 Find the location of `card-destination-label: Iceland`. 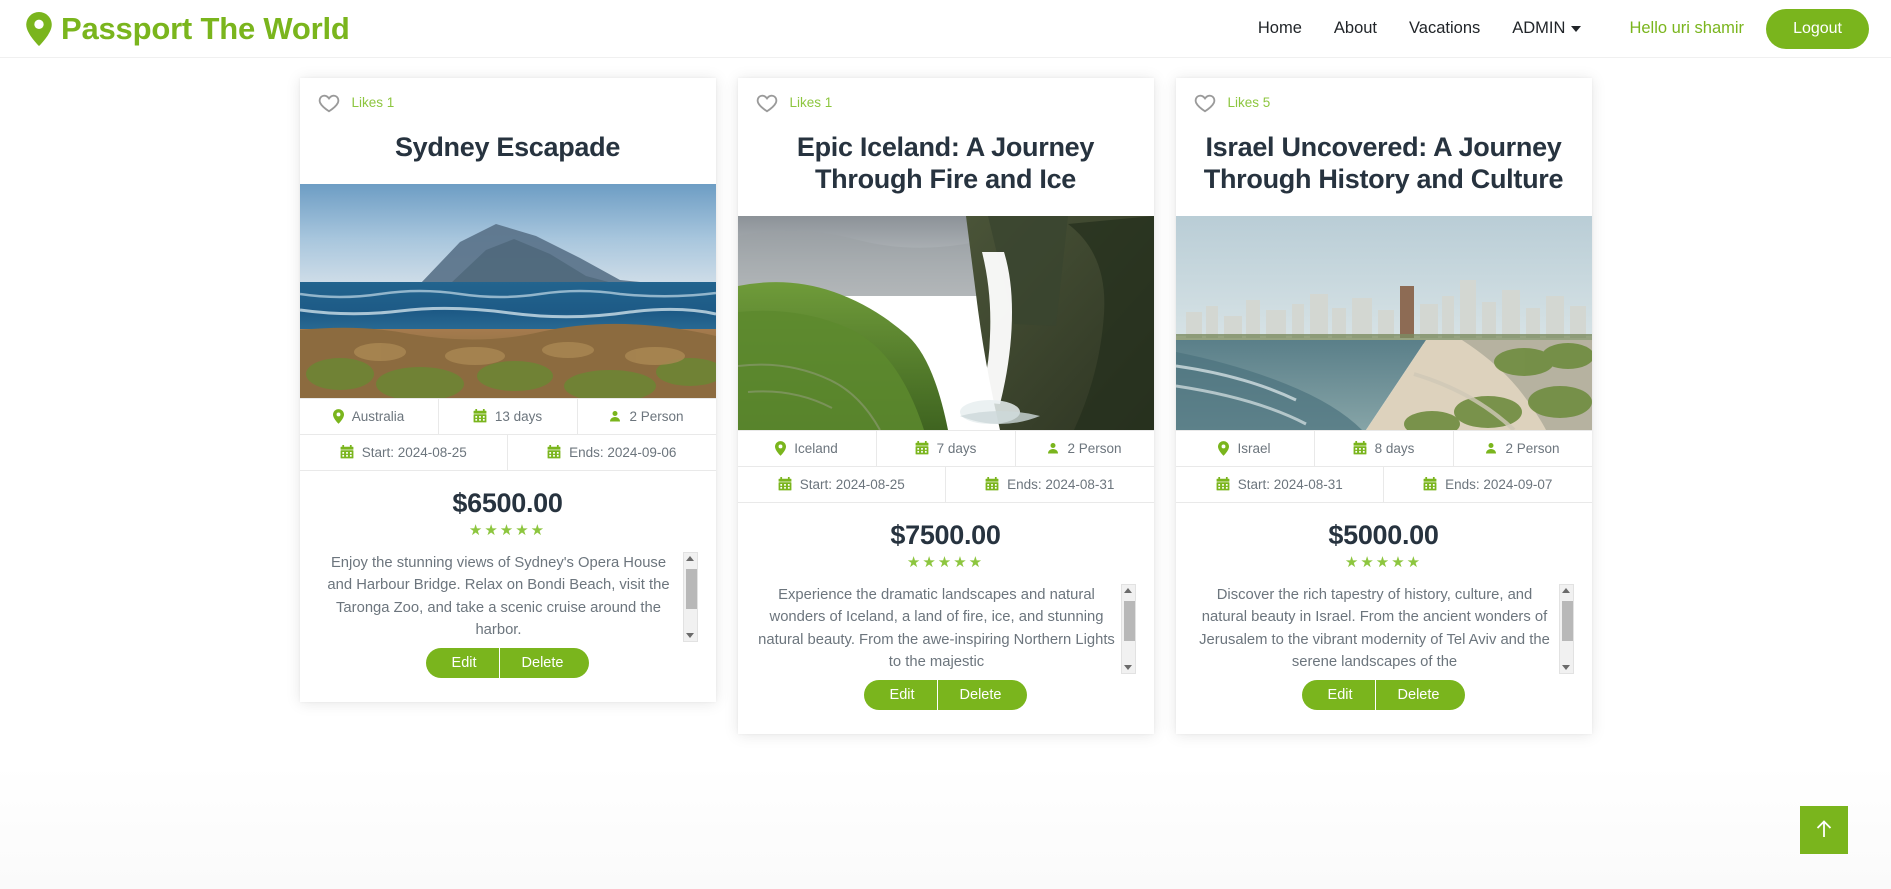

card-destination-label: Iceland is located at coordinates (816, 448).